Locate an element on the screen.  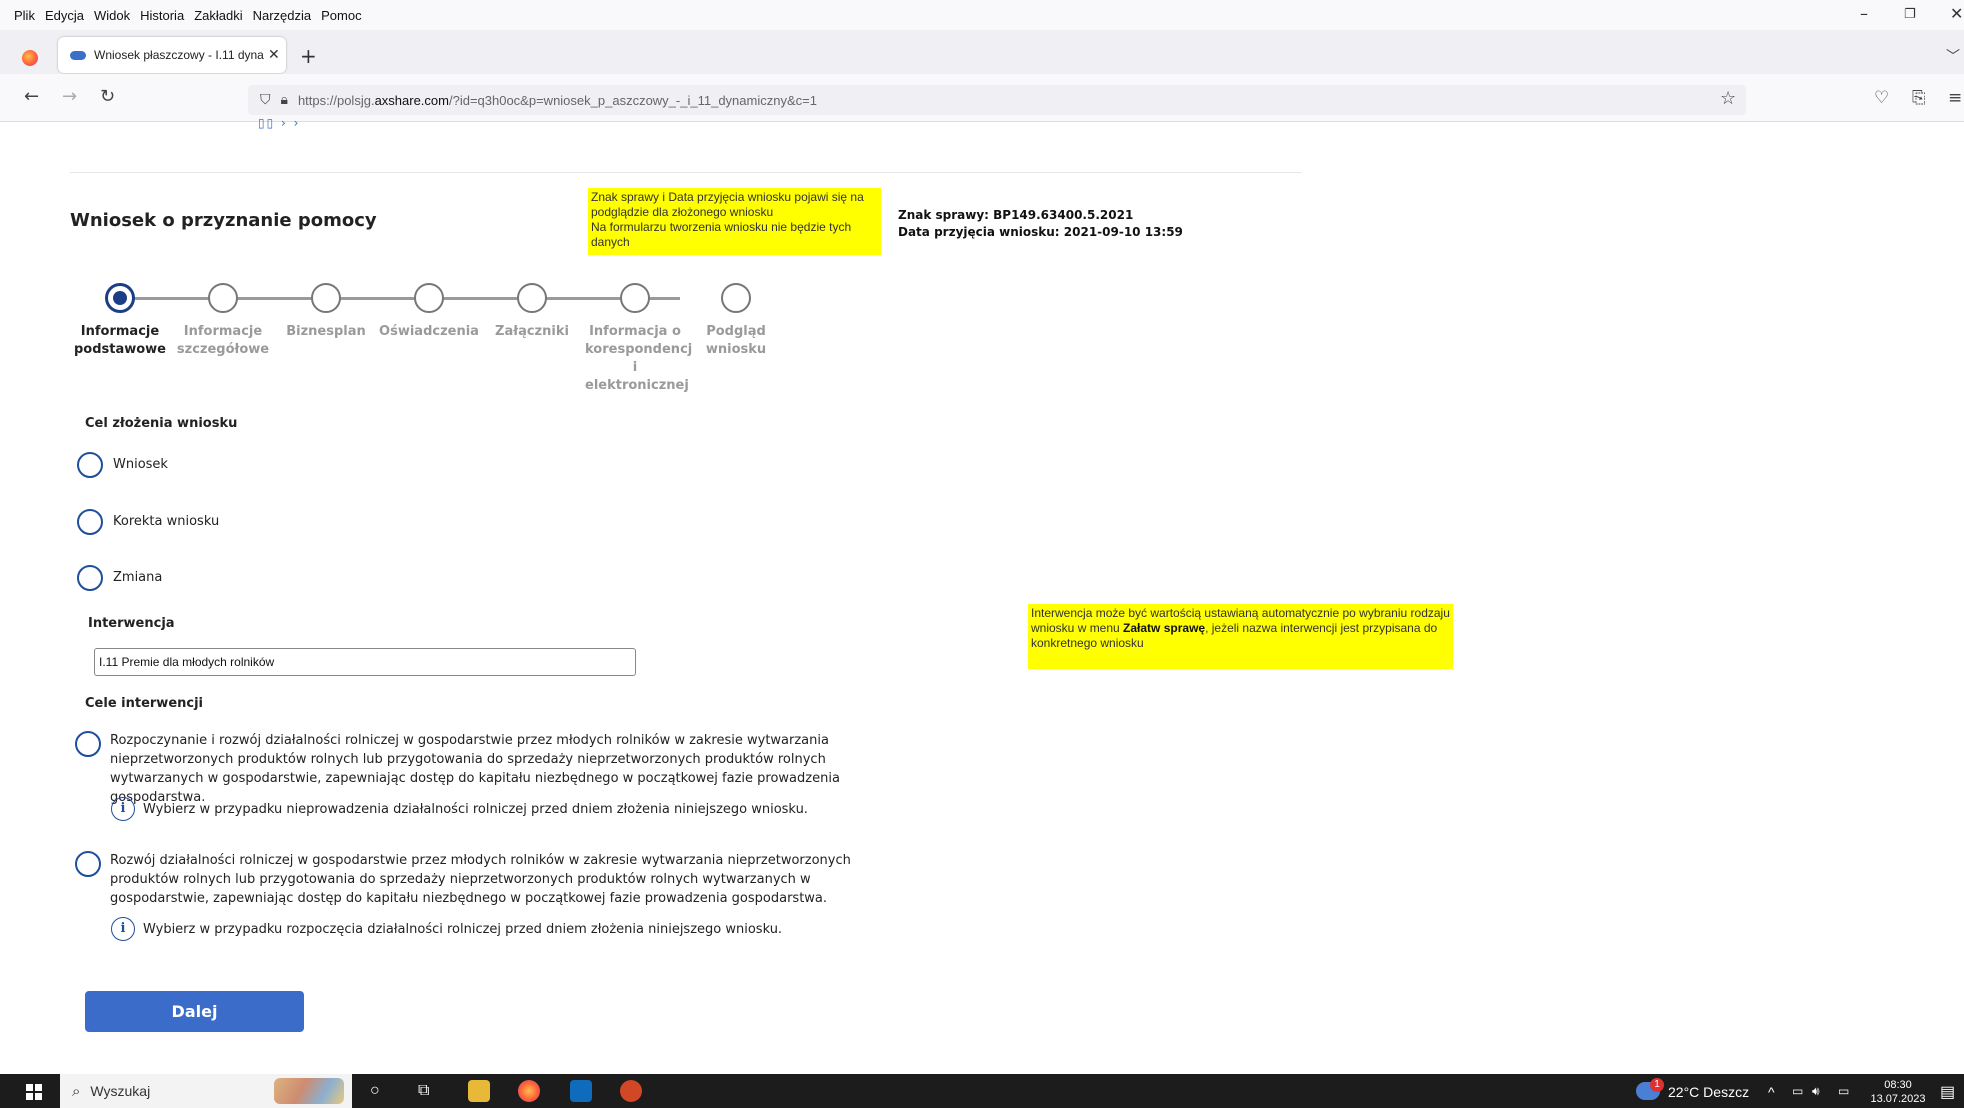
search-highlight-image is located at coordinates (309, 1091).